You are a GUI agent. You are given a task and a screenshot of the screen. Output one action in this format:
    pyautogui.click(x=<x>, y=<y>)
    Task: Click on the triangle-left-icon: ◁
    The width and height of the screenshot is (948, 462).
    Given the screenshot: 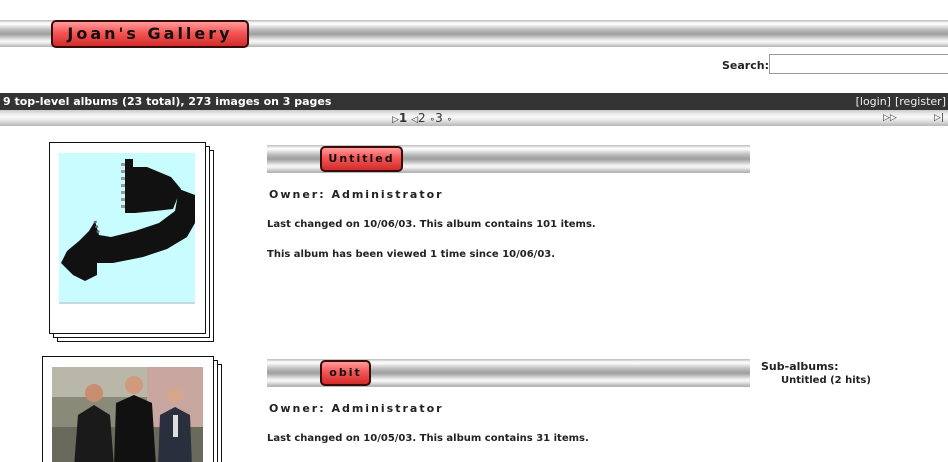 What is the action you would take?
    pyautogui.click(x=415, y=120)
    